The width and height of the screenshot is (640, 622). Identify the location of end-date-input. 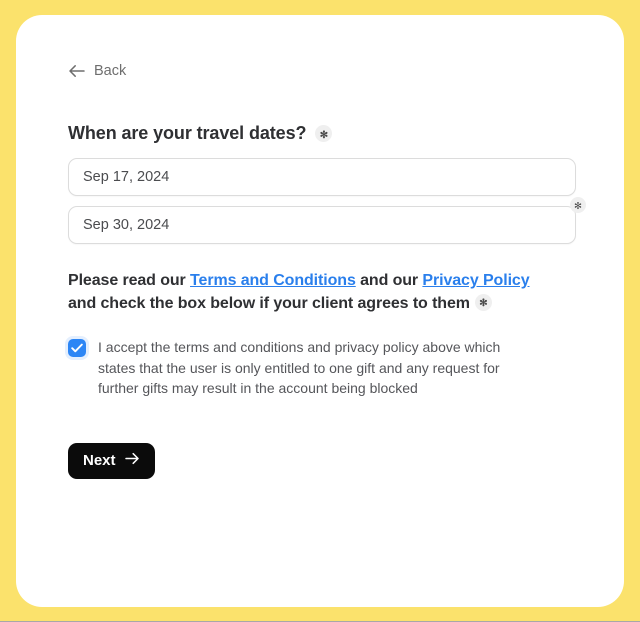
(322, 225).